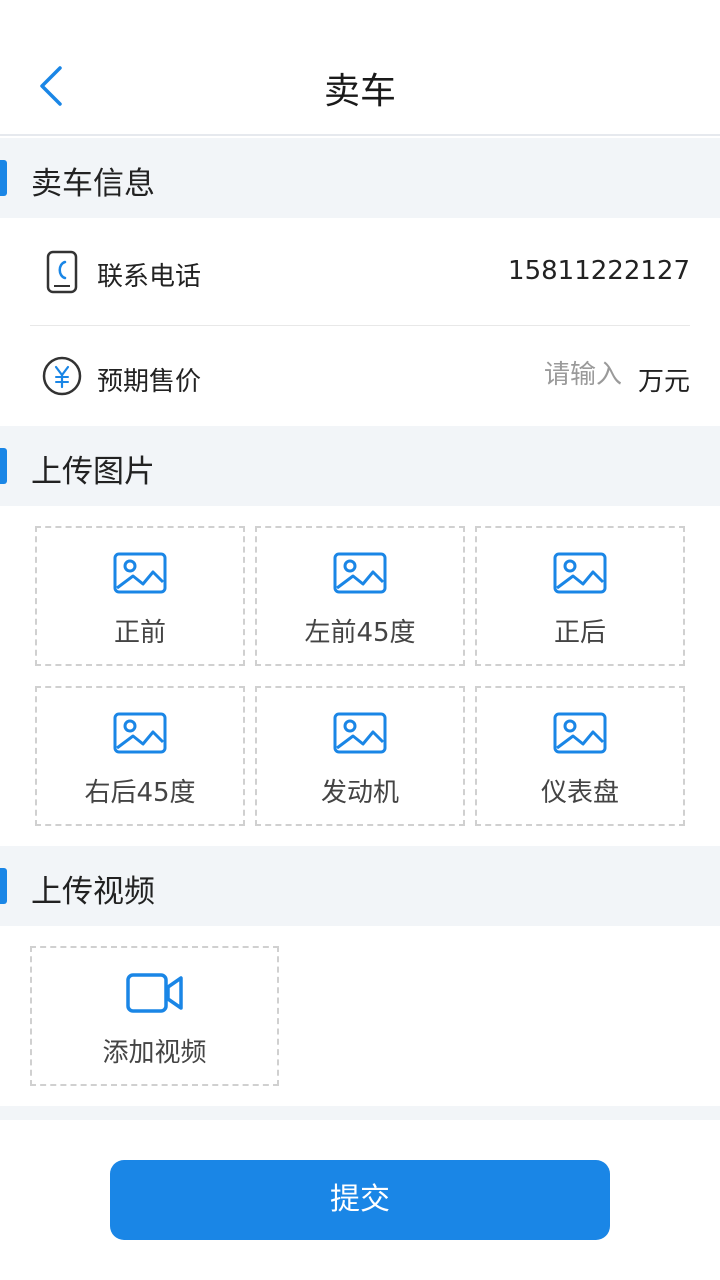 The height and width of the screenshot is (1280, 720). What do you see at coordinates (149, 277) in the screenshot?
I see `phone-label: 联系电话` at bounding box center [149, 277].